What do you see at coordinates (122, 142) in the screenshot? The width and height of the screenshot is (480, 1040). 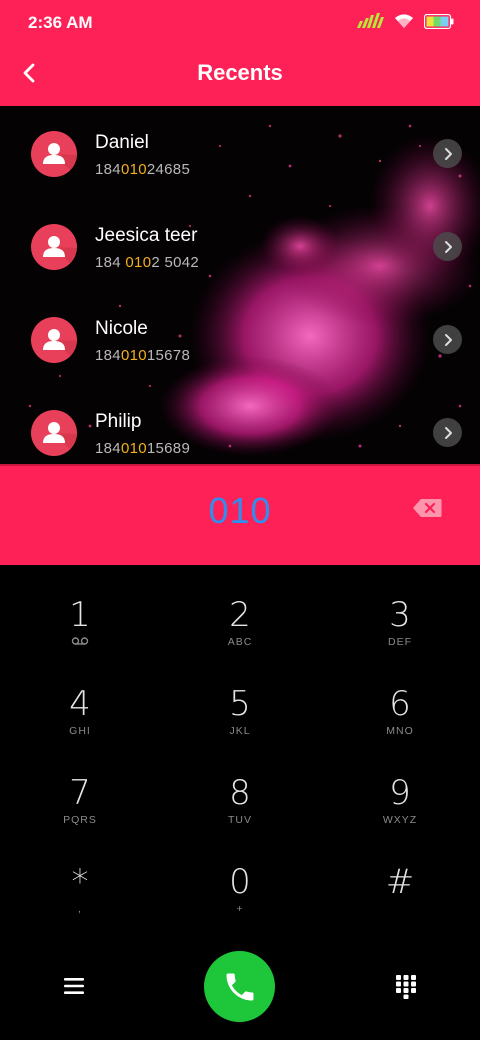 I see `contact-name: Daniel` at bounding box center [122, 142].